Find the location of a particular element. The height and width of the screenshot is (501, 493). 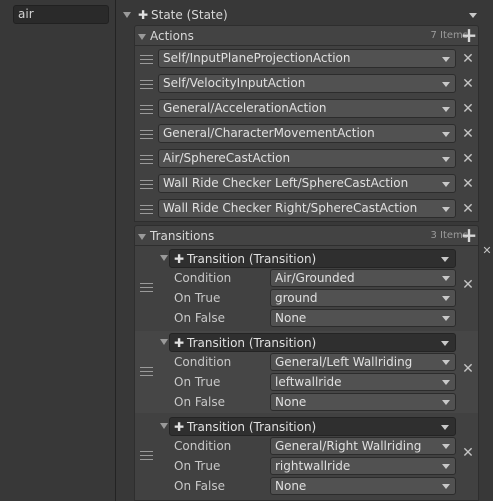

action-dropdown: Air/SphereCastAction is located at coordinates (307, 158).